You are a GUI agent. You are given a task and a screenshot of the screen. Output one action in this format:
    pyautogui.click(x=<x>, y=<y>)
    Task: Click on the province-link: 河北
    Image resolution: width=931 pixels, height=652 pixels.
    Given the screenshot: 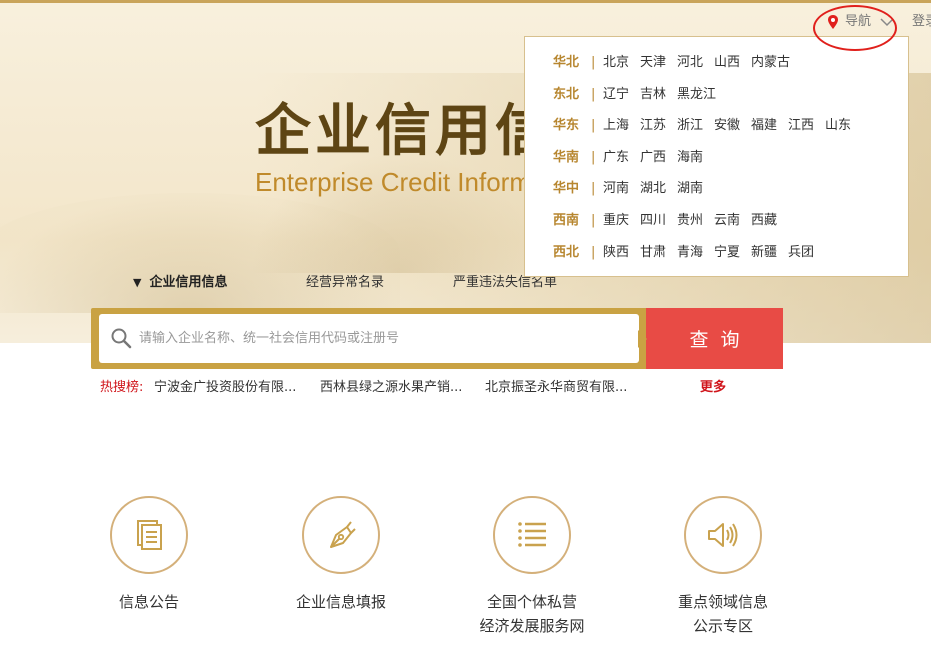 What is the action you would take?
    pyautogui.click(x=690, y=63)
    